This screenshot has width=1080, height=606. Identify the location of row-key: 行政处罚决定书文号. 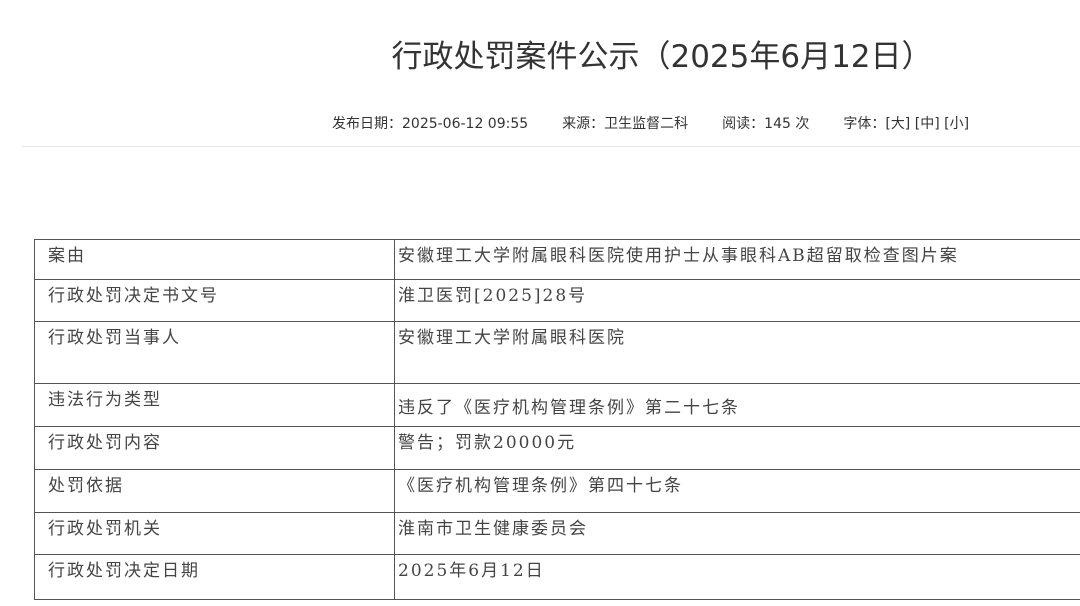
(214, 300).